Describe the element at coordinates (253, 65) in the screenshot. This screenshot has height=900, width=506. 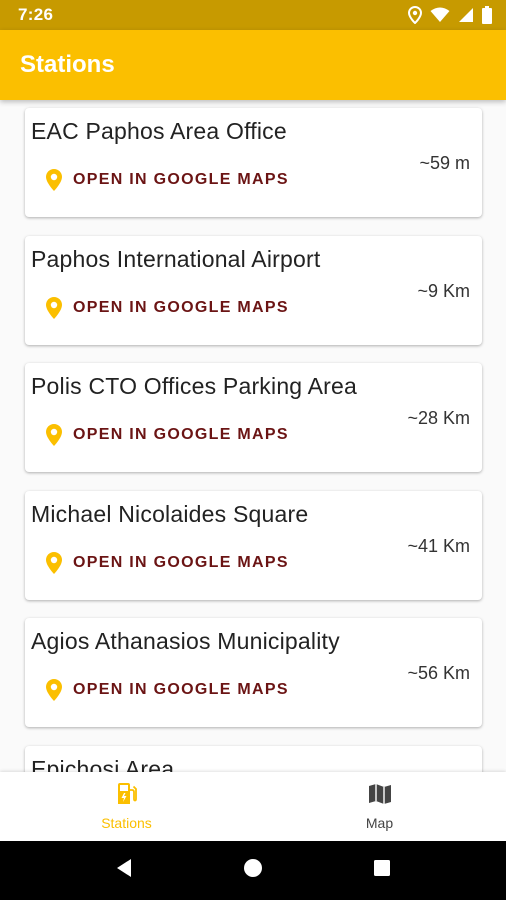
I see `app-bar: Stations` at that location.